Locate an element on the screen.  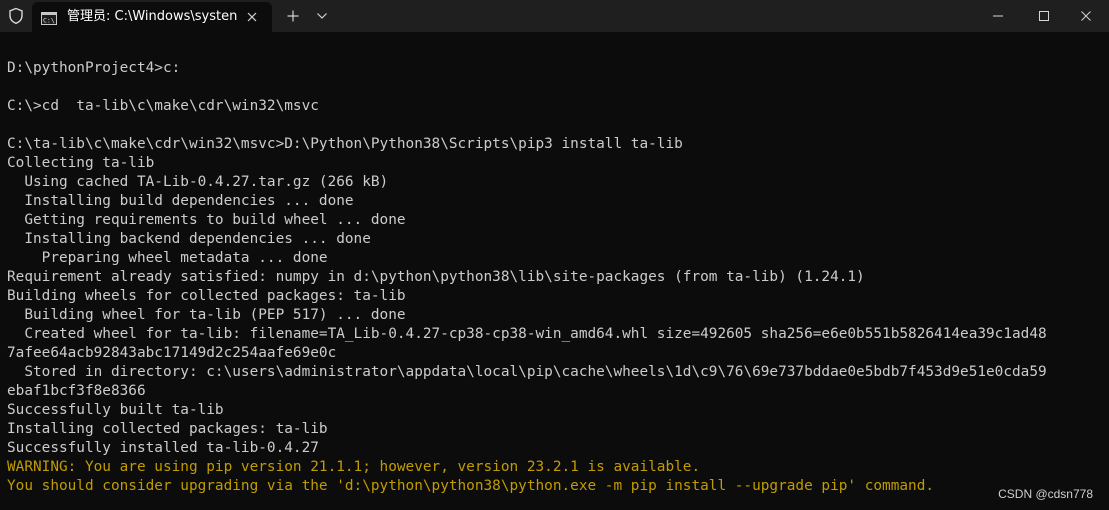
plus-icon is located at coordinates (293, 16).